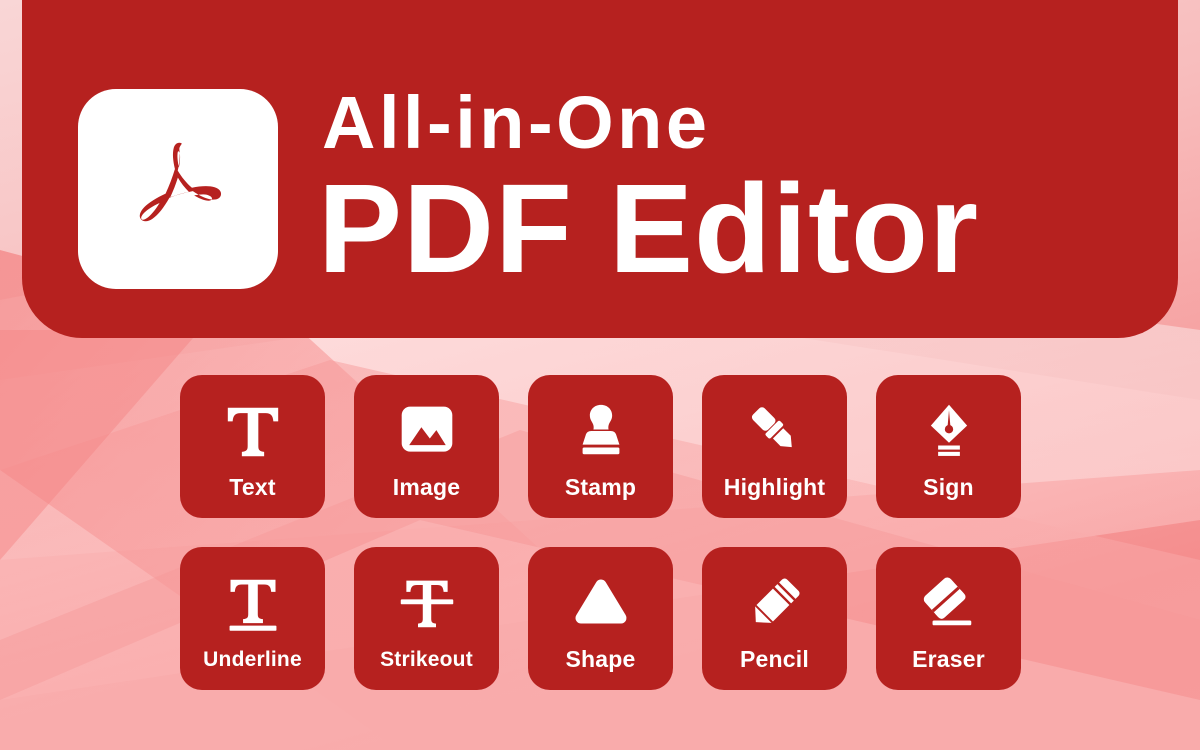 The width and height of the screenshot is (1200, 750). Describe the element at coordinates (252, 487) in the screenshot. I see `tool-label: Text` at that location.